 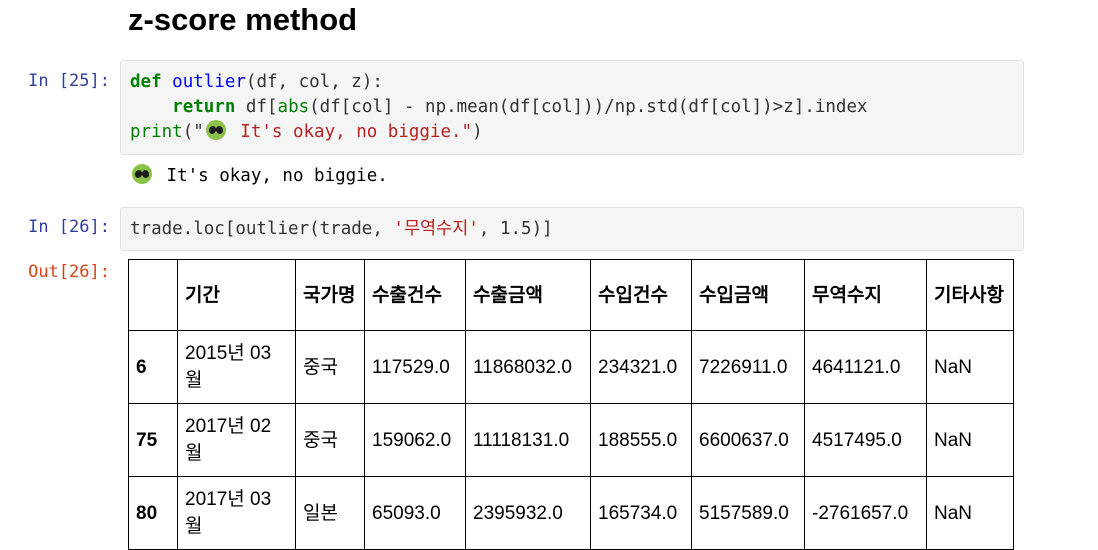 I want to click on string-literal: It's okay, no biggie.", so click(x=351, y=132).